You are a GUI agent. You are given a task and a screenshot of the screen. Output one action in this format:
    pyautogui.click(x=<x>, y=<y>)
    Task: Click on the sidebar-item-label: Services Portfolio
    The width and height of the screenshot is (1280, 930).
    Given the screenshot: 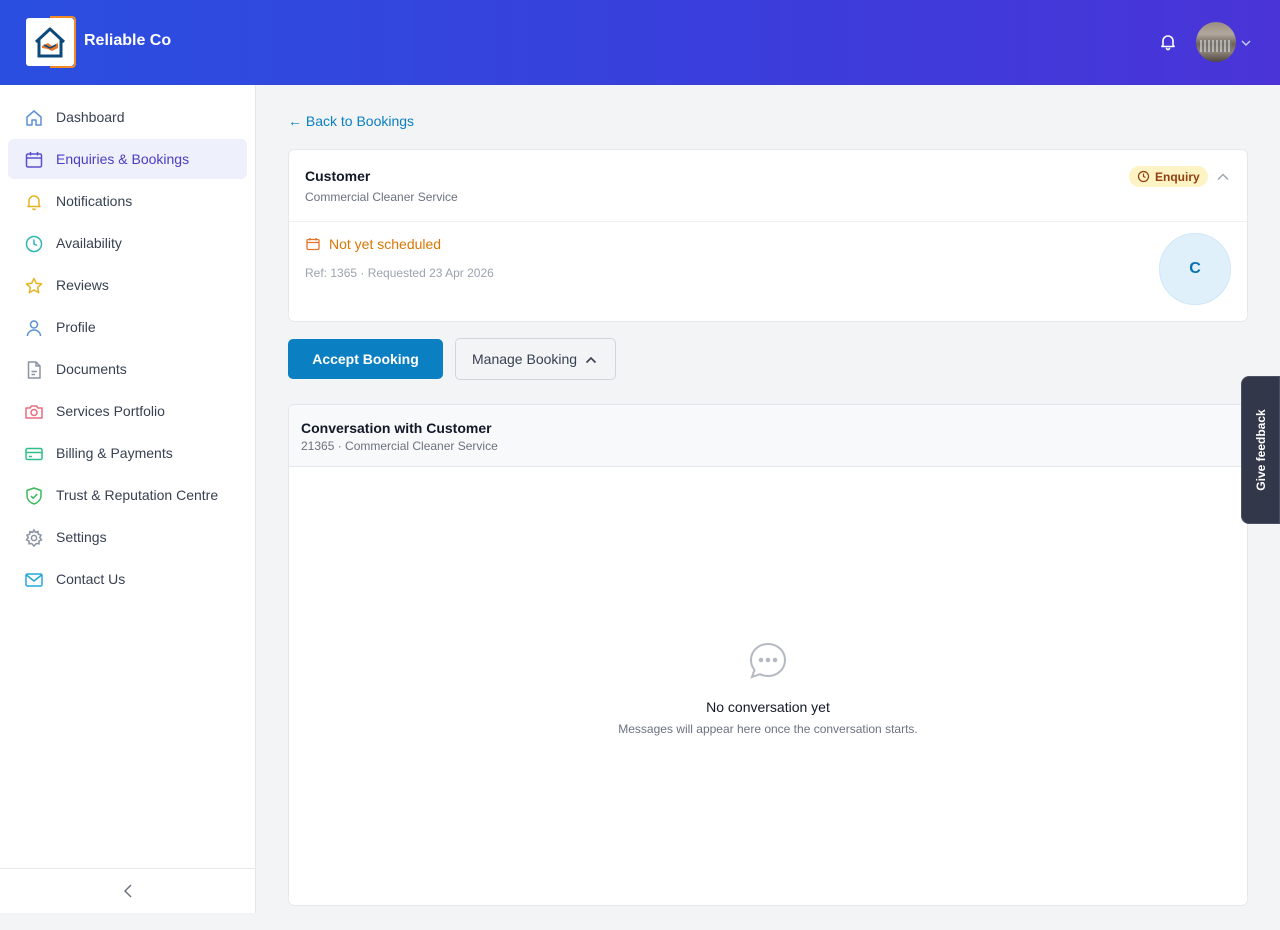 What is the action you would take?
    pyautogui.click(x=110, y=411)
    